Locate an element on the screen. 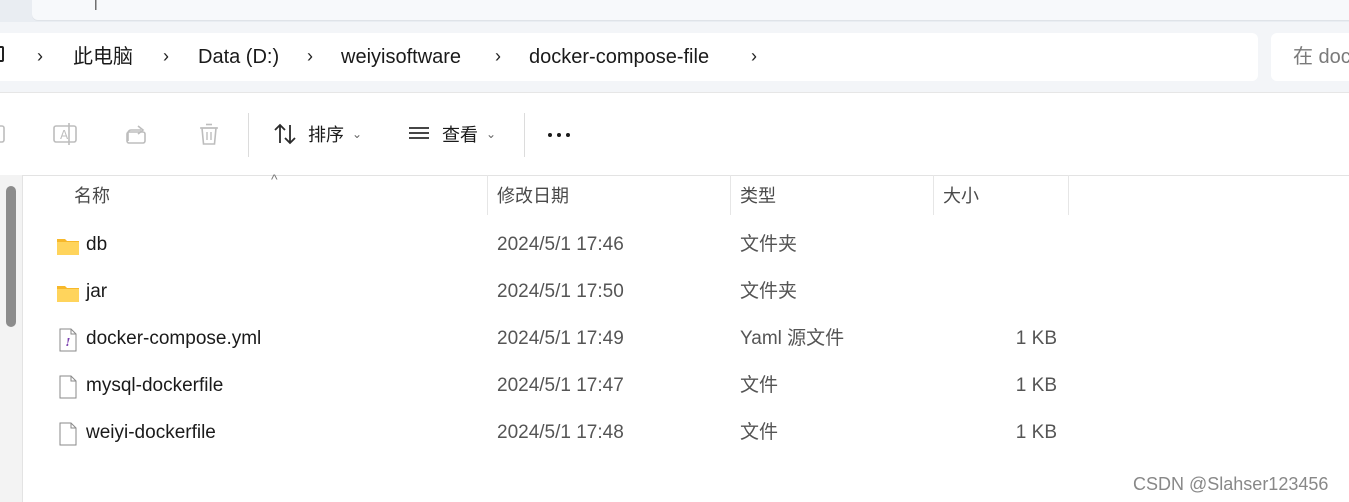  view-button: 查看 ⌄ is located at coordinates (451, 134).